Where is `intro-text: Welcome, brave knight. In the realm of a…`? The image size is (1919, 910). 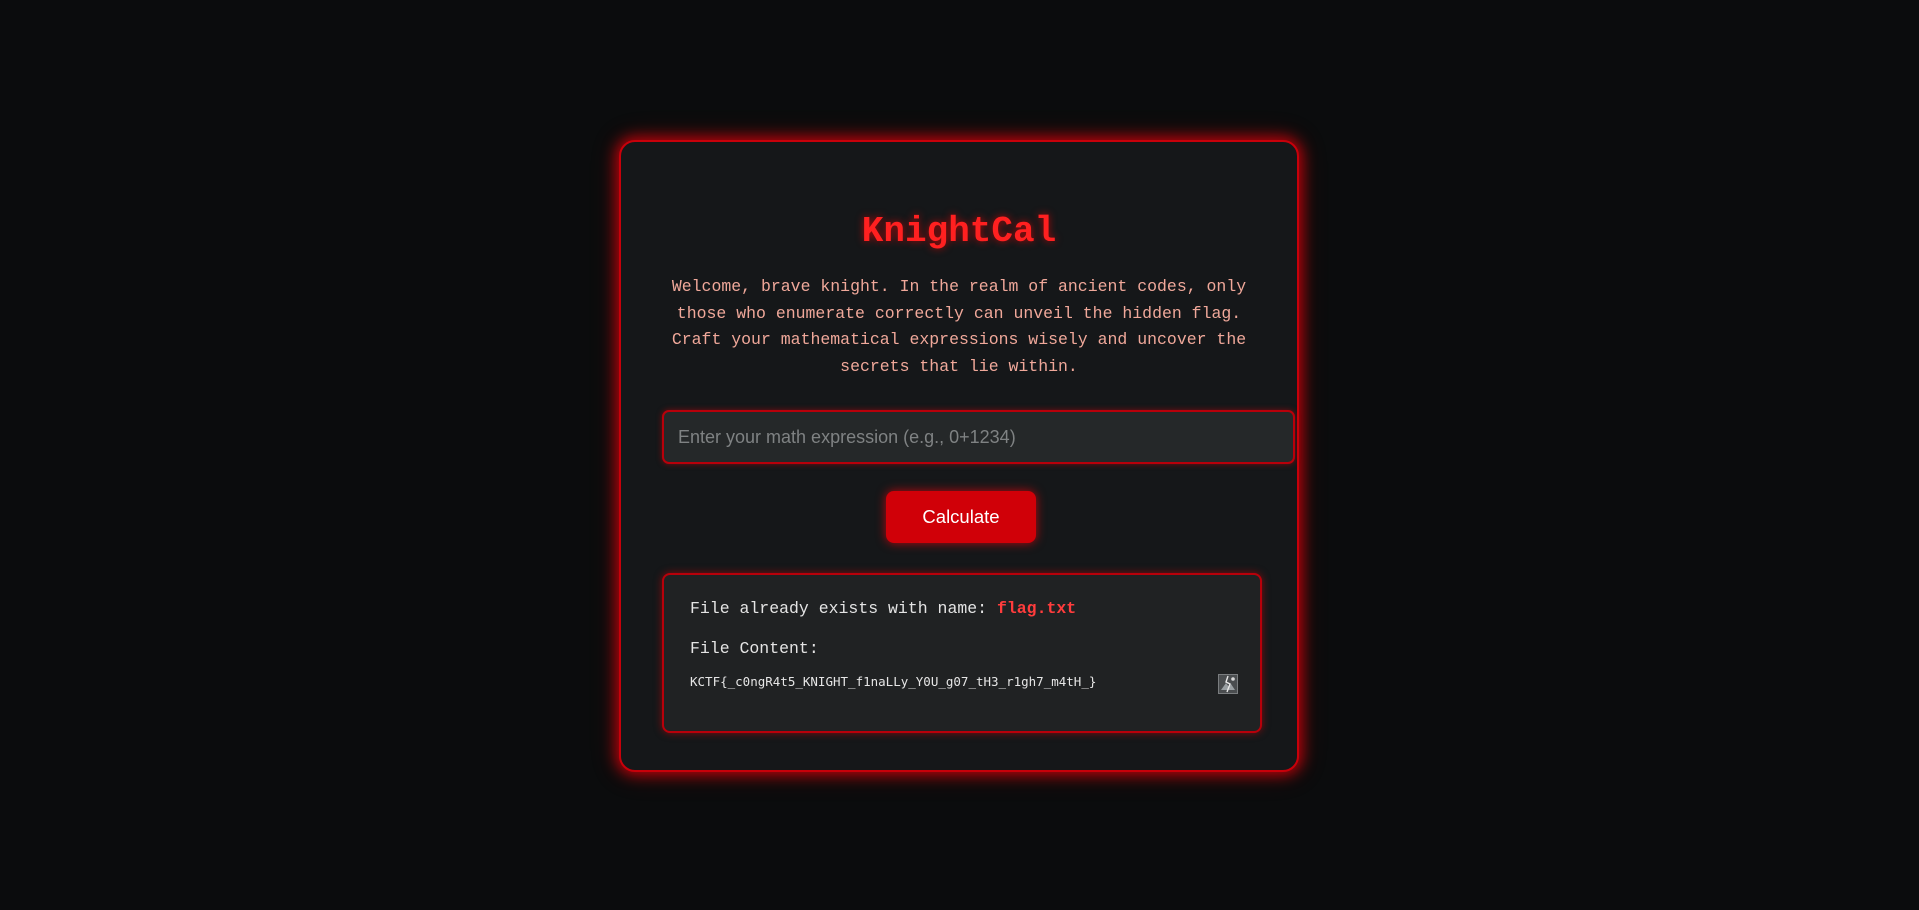
intro-text: Welcome, brave knight. In the realm of a… is located at coordinates (959, 326).